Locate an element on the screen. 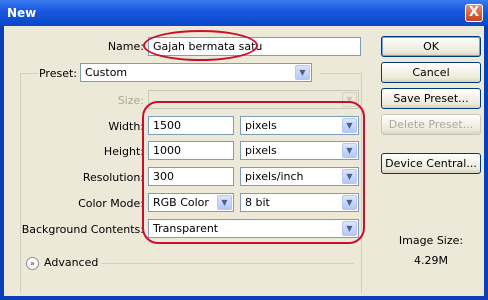  window-title: New is located at coordinates (22, 13).